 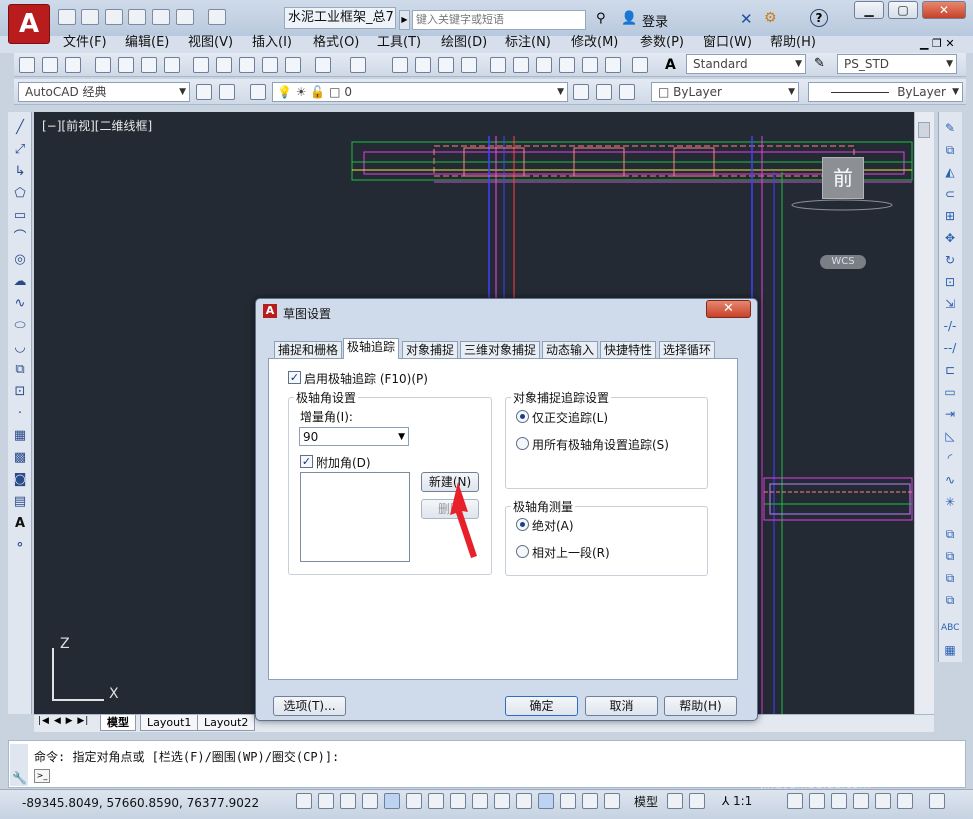 What do you see at coordinates (20, 216) in the screenshot?
I see `rectangle-icon: ▭` at bounding box center [20, 216].